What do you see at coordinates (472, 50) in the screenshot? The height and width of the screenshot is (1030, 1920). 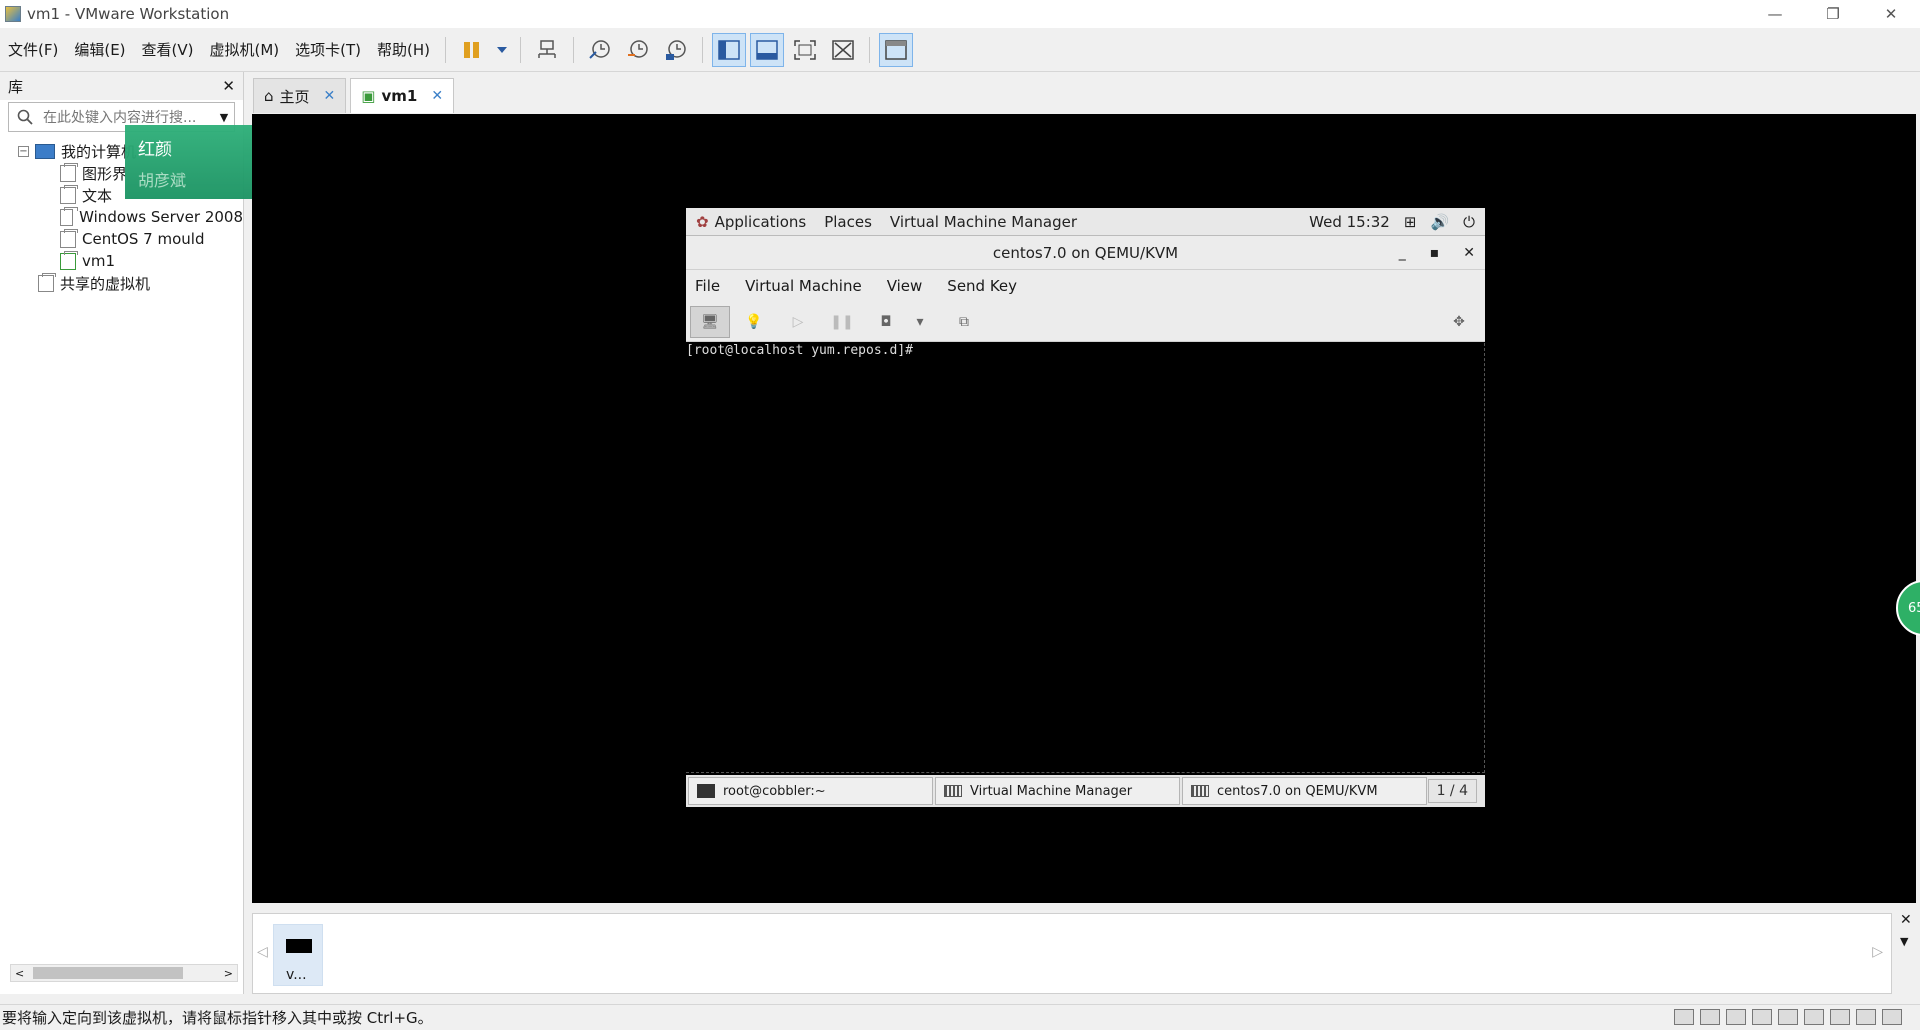 I see `pause-button` at bounding box center [472, 50].